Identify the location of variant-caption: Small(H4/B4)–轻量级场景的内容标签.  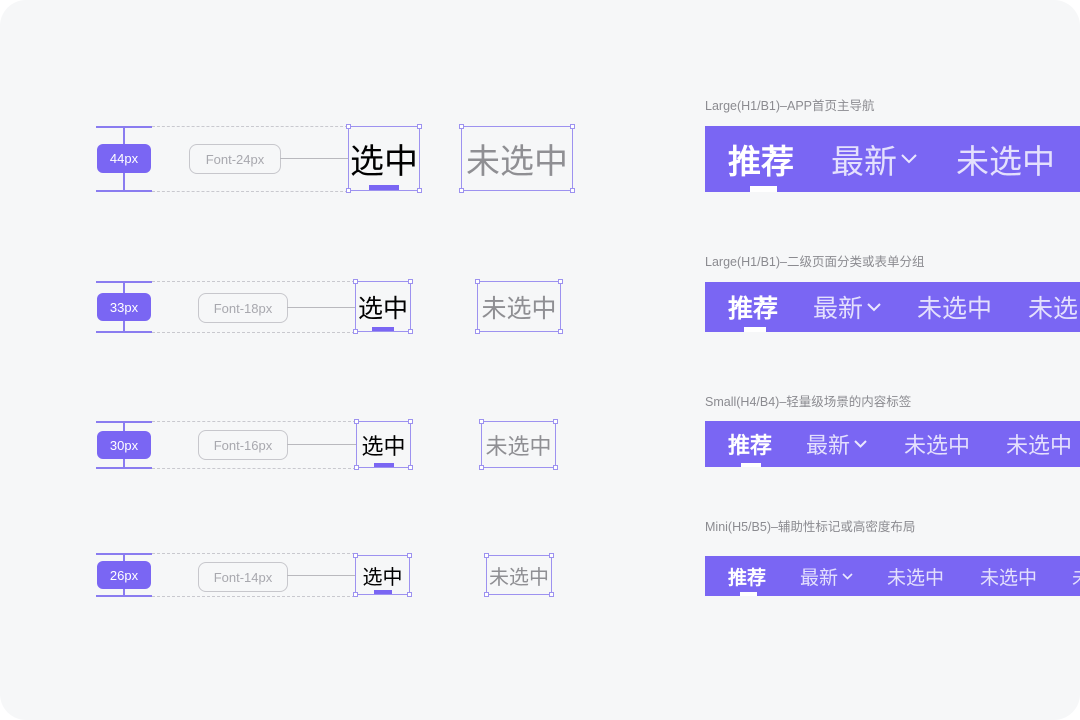
(808, 402).